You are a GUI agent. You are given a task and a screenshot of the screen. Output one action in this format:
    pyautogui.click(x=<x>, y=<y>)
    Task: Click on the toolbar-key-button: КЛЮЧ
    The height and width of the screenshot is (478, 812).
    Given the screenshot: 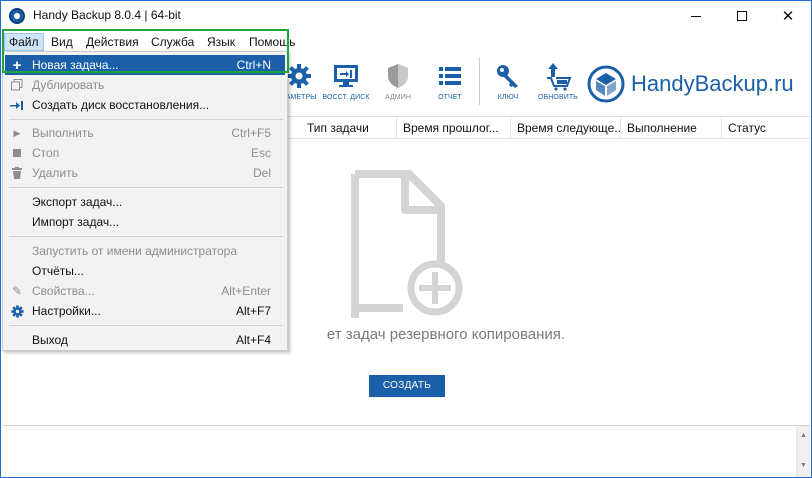 What is the action you would take?
    pyautogui.click(x=508, y=88)
    